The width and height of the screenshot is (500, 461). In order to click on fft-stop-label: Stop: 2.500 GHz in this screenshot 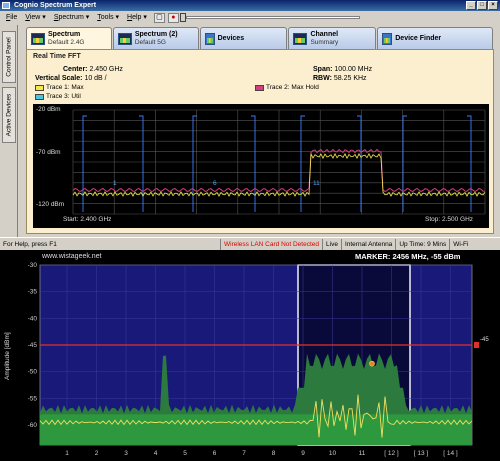, I will do `click(449, 219)`.